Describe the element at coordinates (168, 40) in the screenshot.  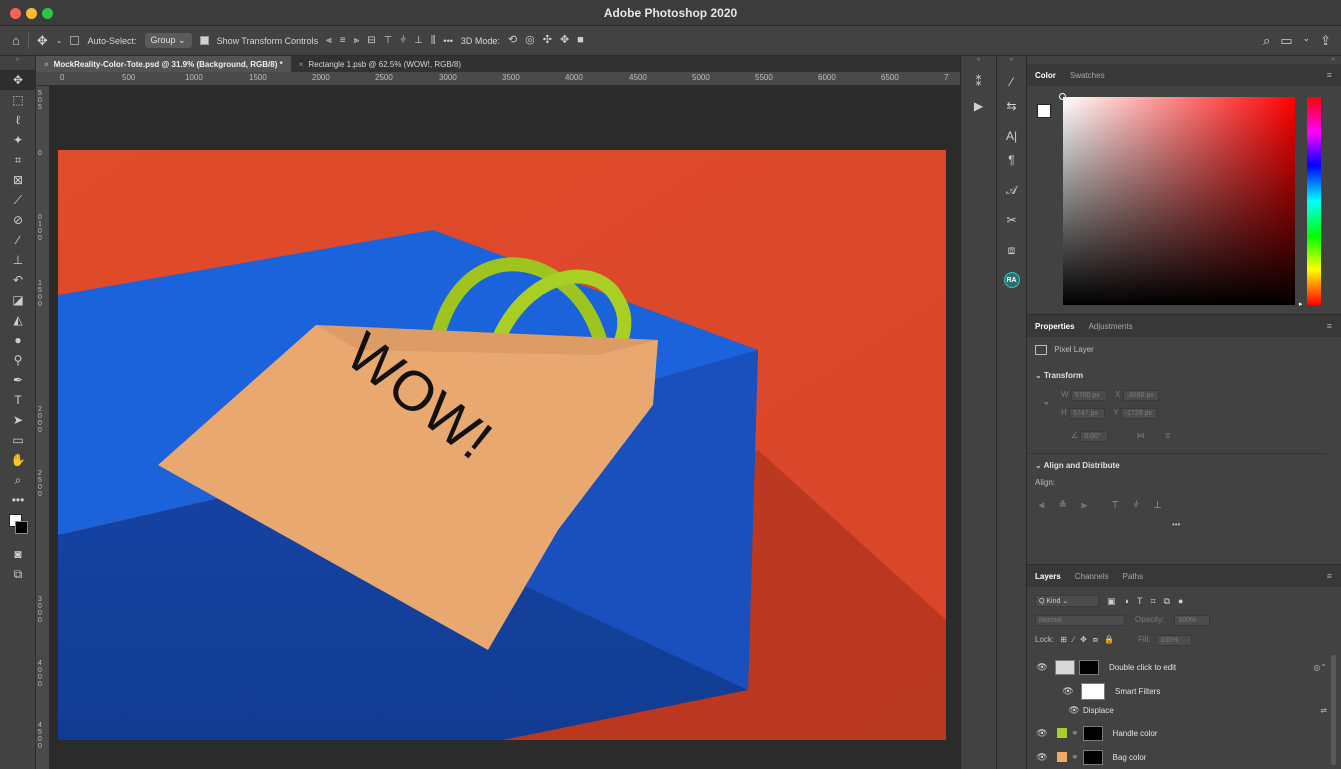
I see `auto-select-dropdown: Group ⌄` at that location.